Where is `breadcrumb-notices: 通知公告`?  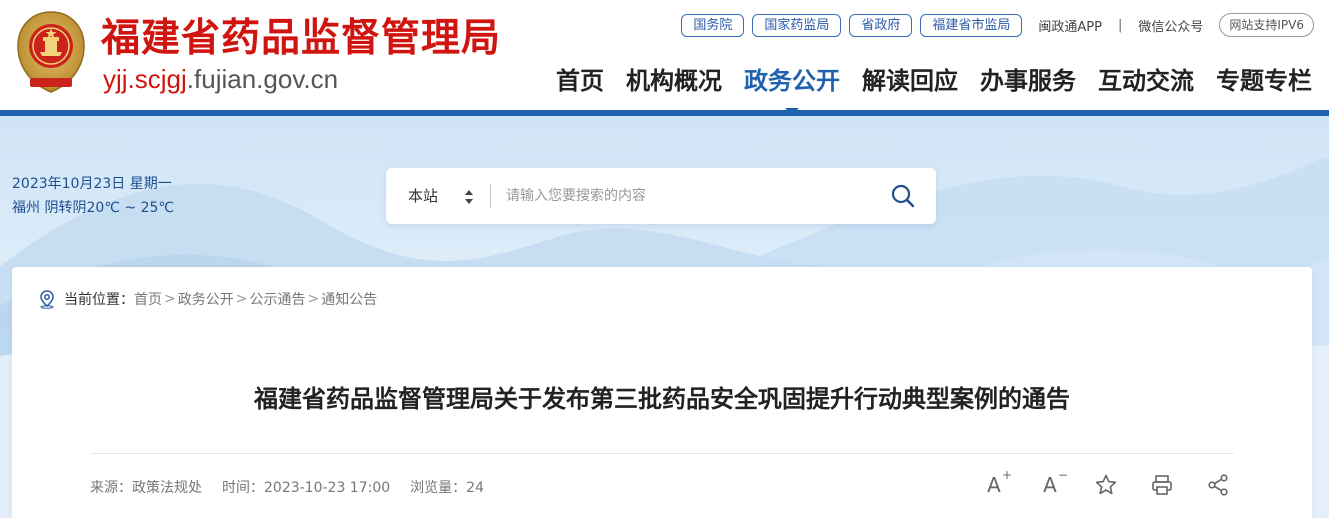 breadcrumb-notices: 通知公告 is located at coordinates (349, 299).